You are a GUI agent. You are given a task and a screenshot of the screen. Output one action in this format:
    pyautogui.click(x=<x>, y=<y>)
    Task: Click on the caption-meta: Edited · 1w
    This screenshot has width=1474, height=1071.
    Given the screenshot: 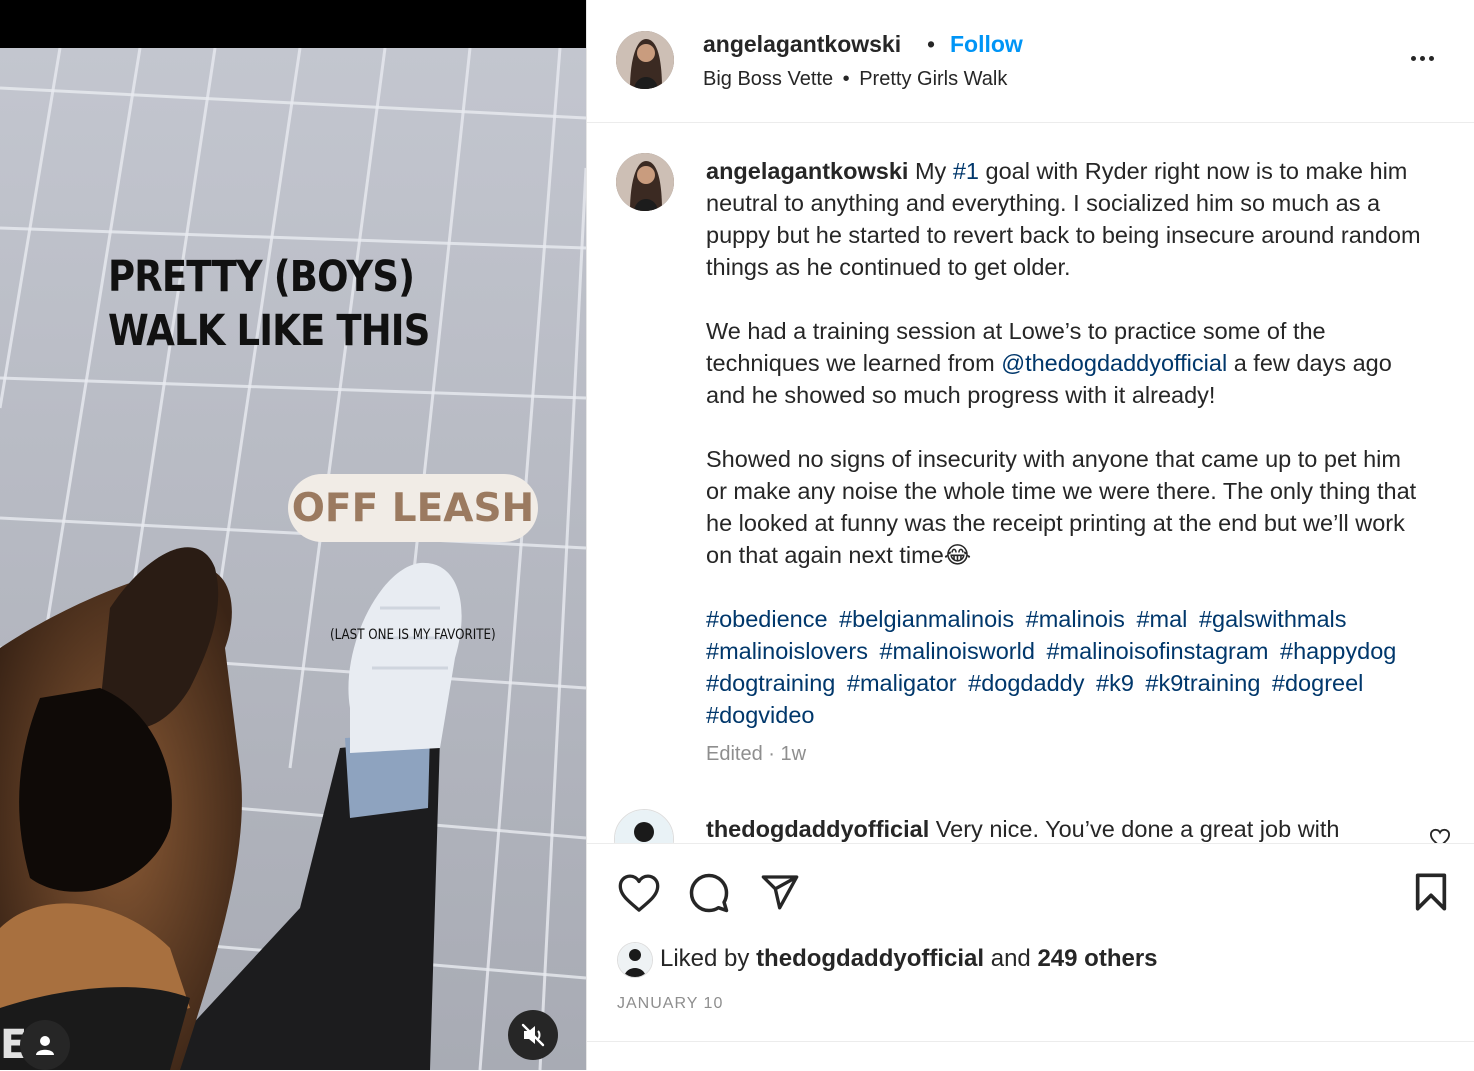 What is the action you would take?
    pyautogui.click(x=756, y=754)
    